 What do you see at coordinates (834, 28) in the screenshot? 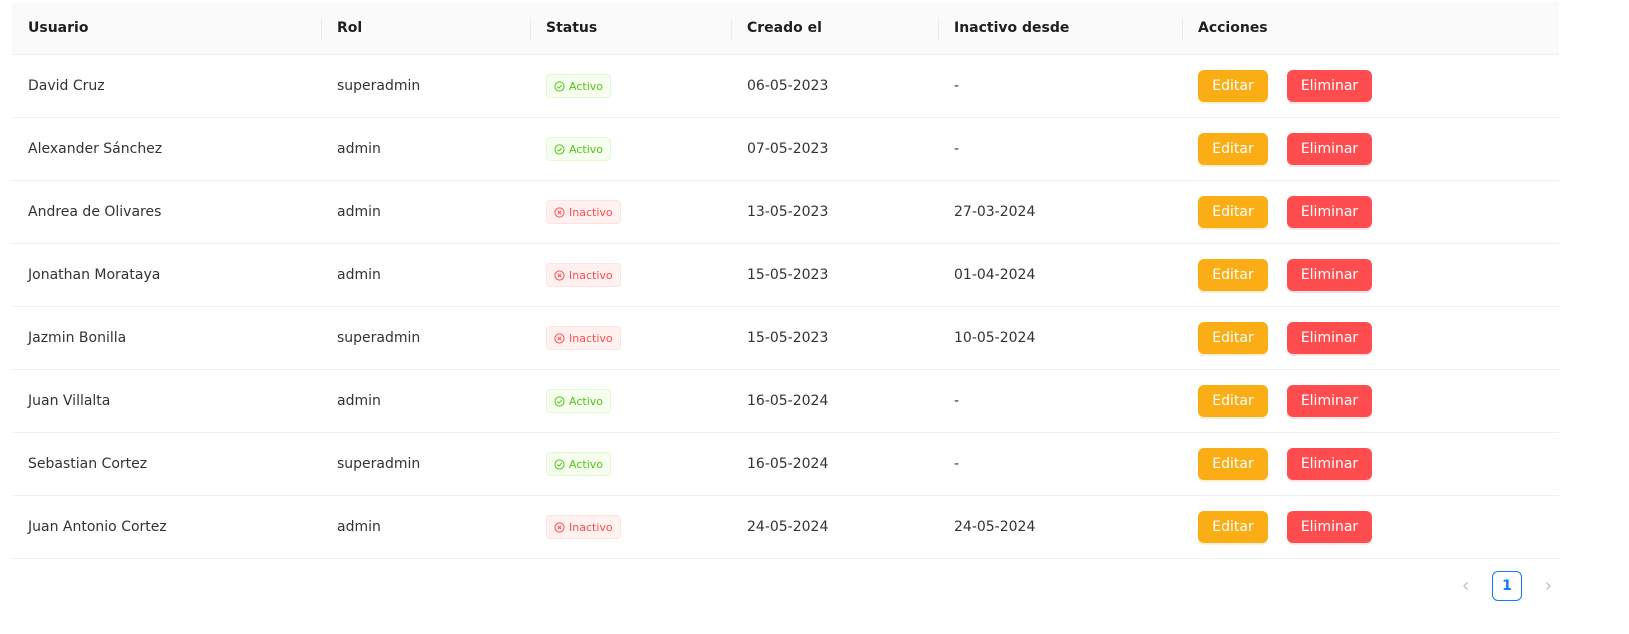
I see `header-created: Creado el` at bounding box center [834, 28].